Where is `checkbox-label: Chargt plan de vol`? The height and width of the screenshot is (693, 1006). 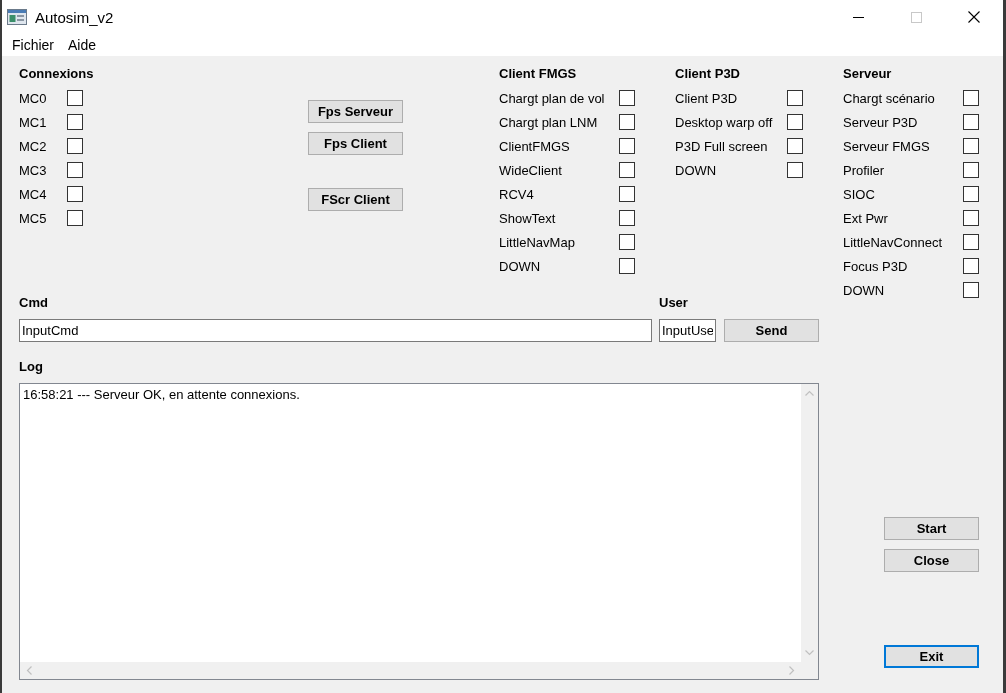 checkbox-label: Chargt plan de vol is located at coordinates (552, 98).